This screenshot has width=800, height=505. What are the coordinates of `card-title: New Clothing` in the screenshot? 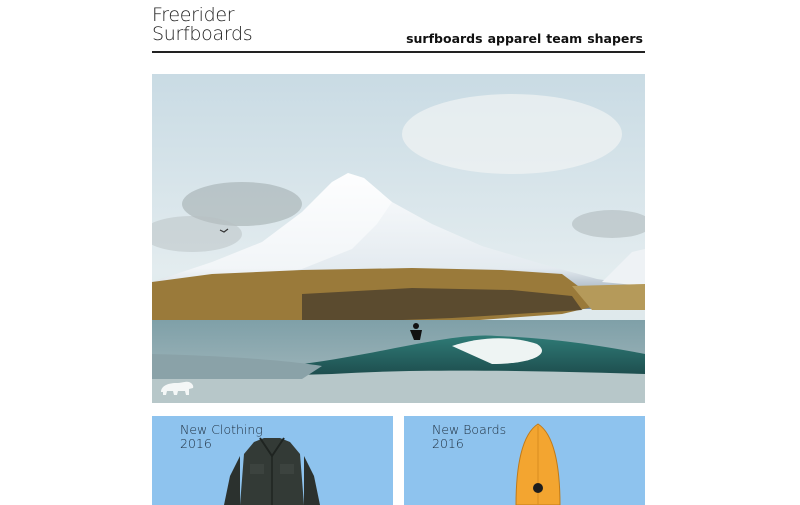 It's located at (221, 429).